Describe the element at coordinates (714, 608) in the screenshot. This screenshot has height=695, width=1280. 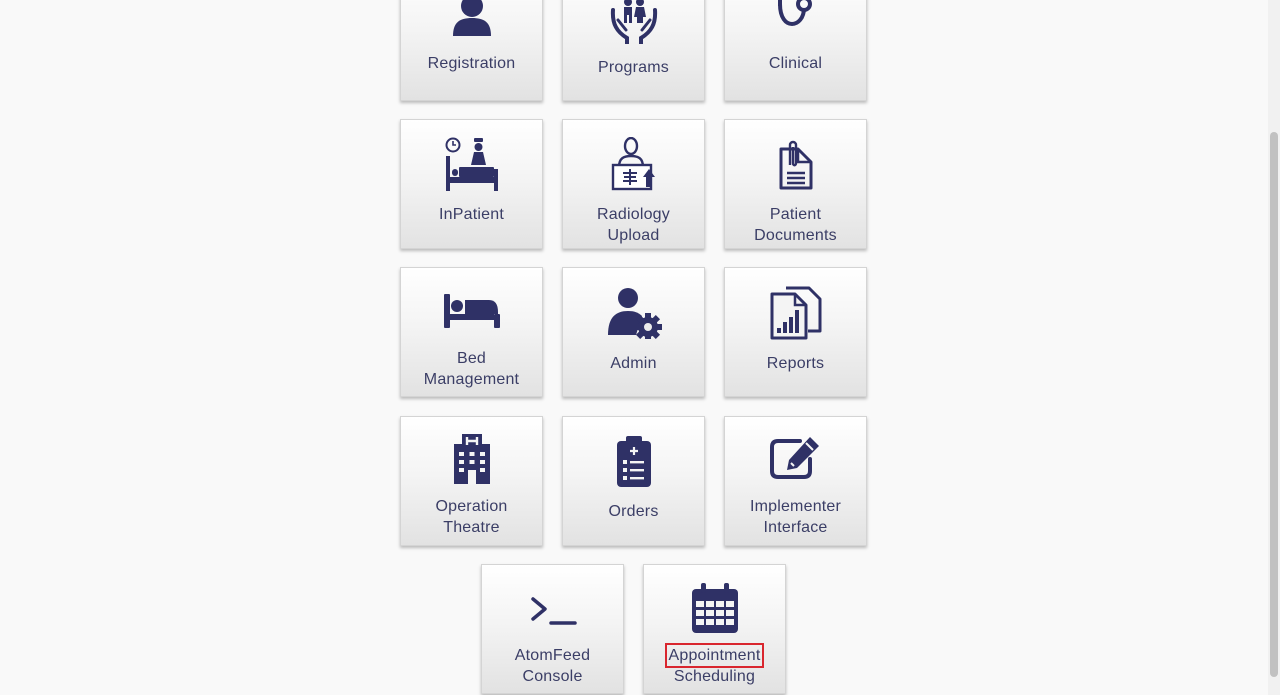
I see `calendar-icon` at that location.